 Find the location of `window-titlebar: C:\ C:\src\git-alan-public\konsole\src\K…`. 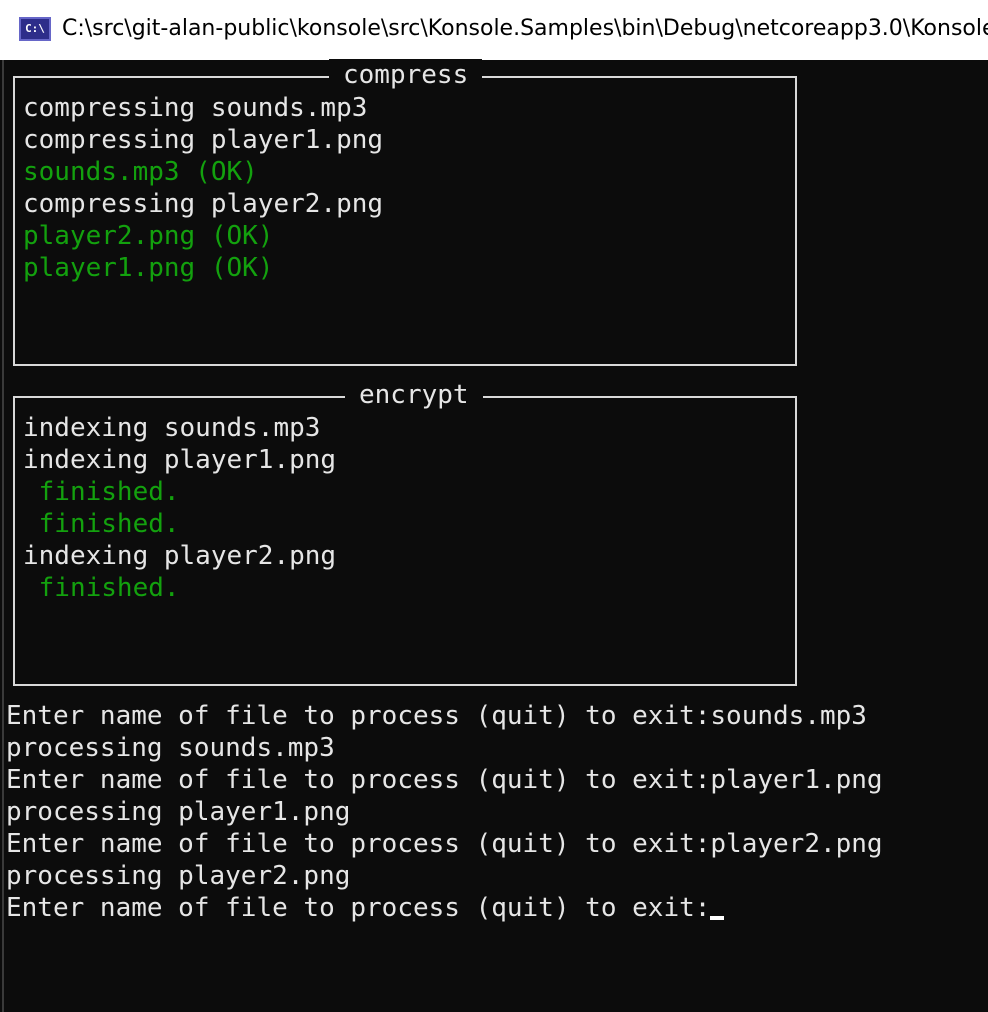

window-titlebar: C:\ C:\src\git-alan-public\konsole\src\K… is located at coordinates (494, 30).